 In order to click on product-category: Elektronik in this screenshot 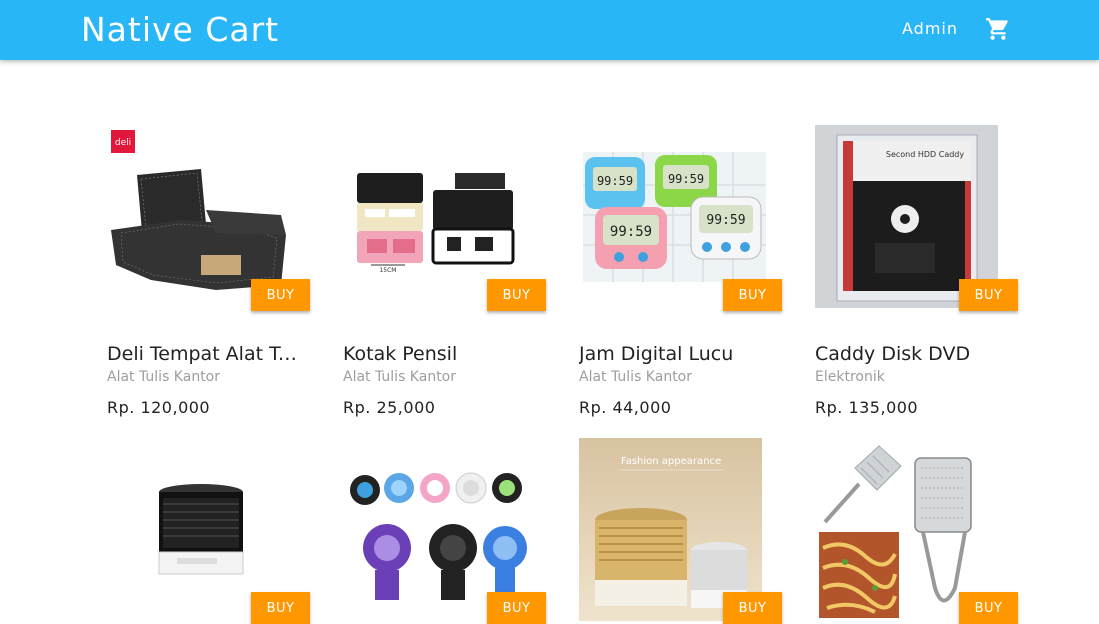, I will do `click(850, 377)`.